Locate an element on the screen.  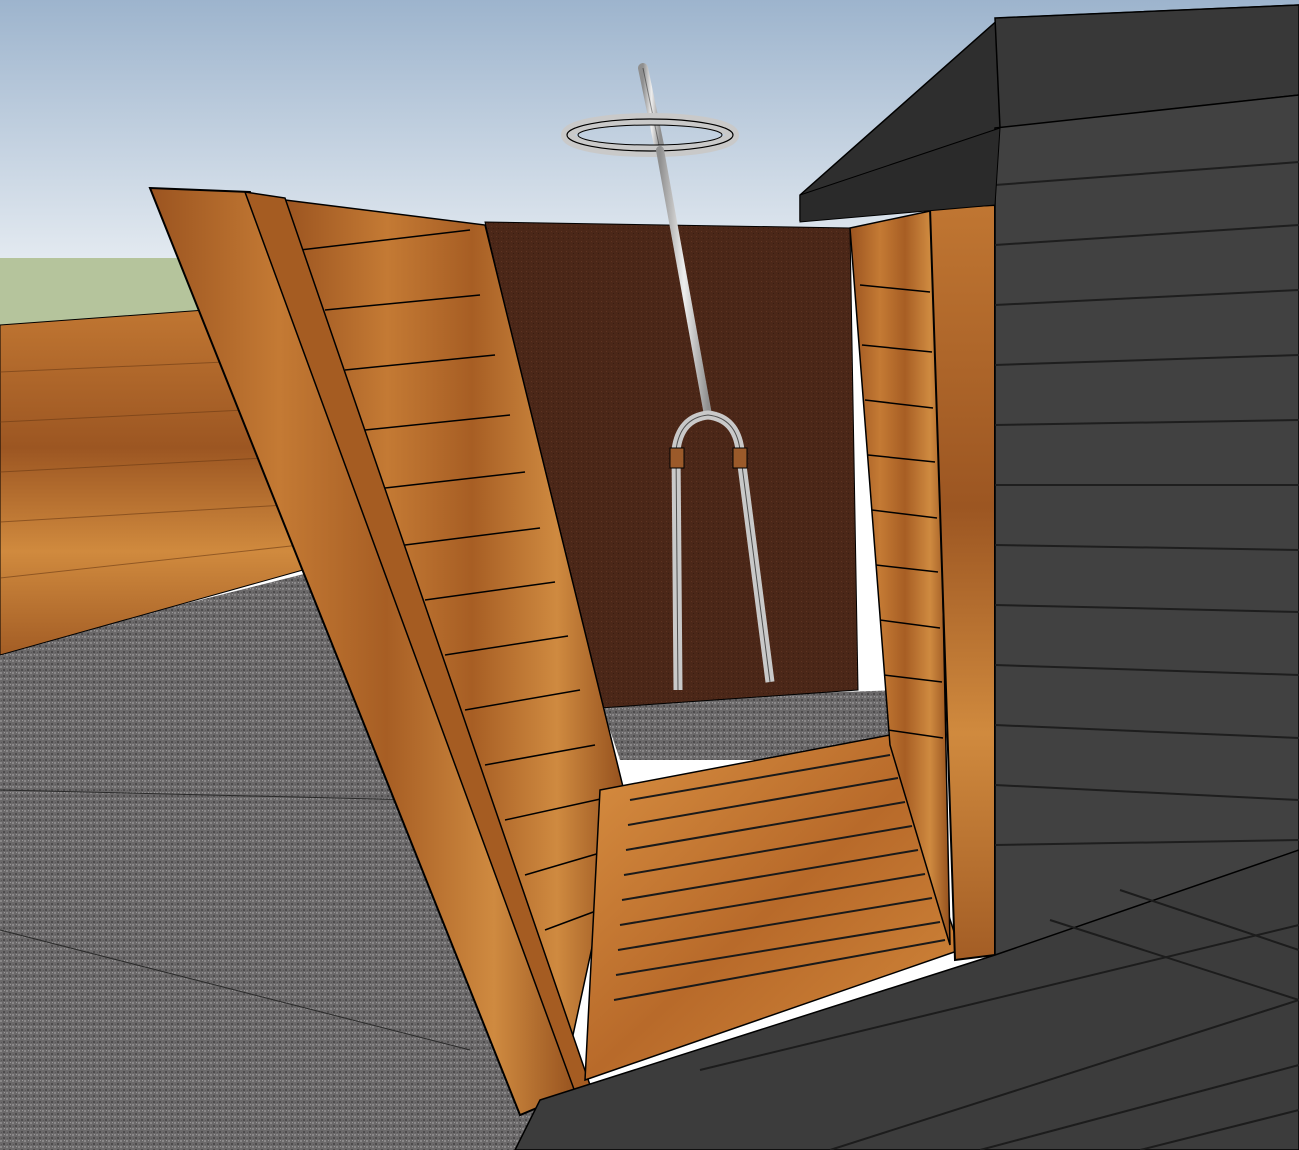
cold-valve is located at coordinates (740, 458).